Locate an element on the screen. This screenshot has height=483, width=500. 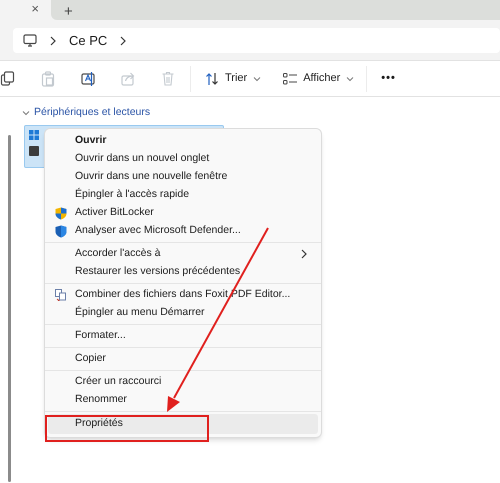
menu-item: Ouvrir dans un nouvel onglet is located at coordinates (183, 159).